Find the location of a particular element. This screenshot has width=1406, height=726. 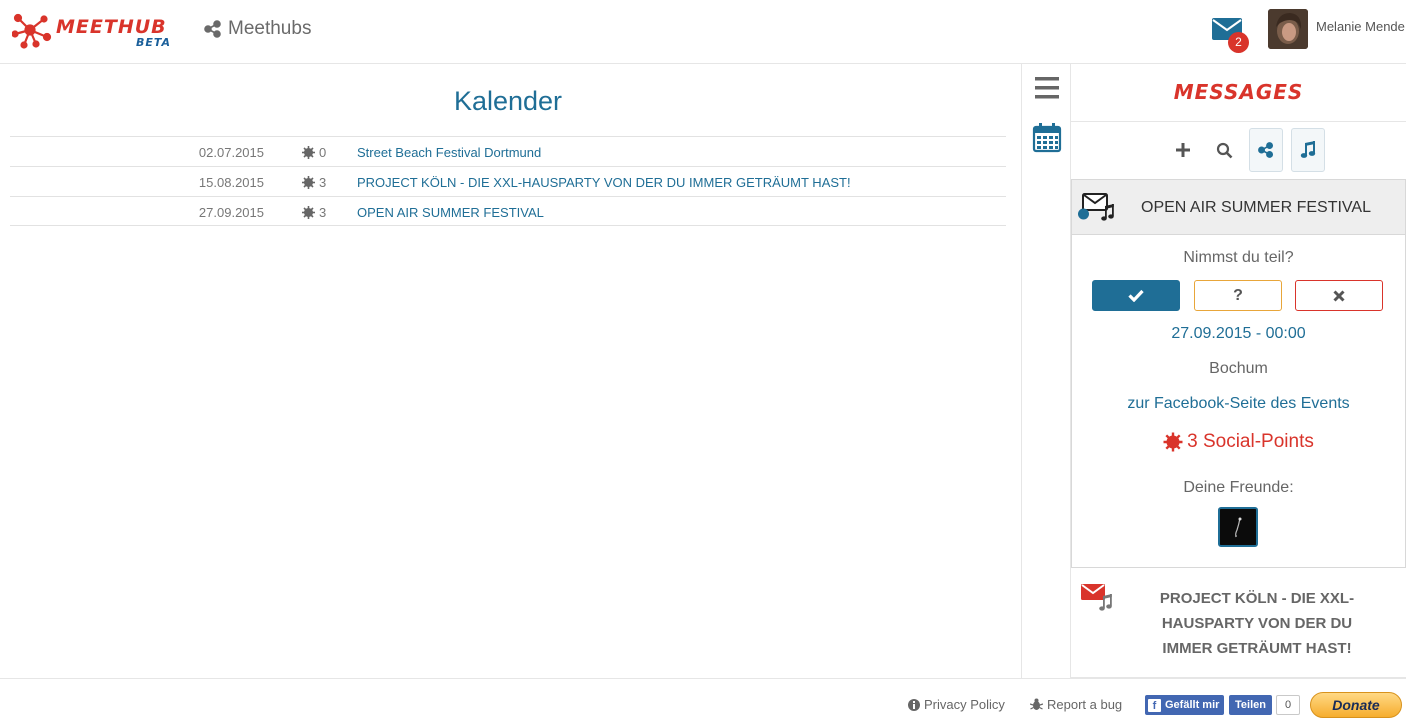

meethub-logo: MEETHUB BETA is located at coordinates (97, 30).